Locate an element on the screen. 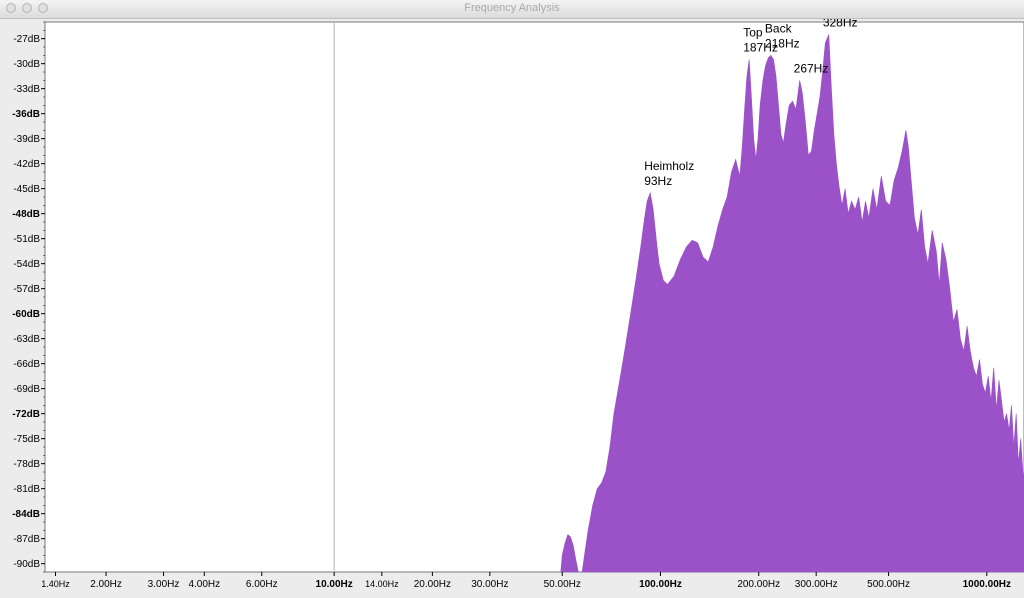  peak-annotation-label: Back is located at coordinates (779, 28).